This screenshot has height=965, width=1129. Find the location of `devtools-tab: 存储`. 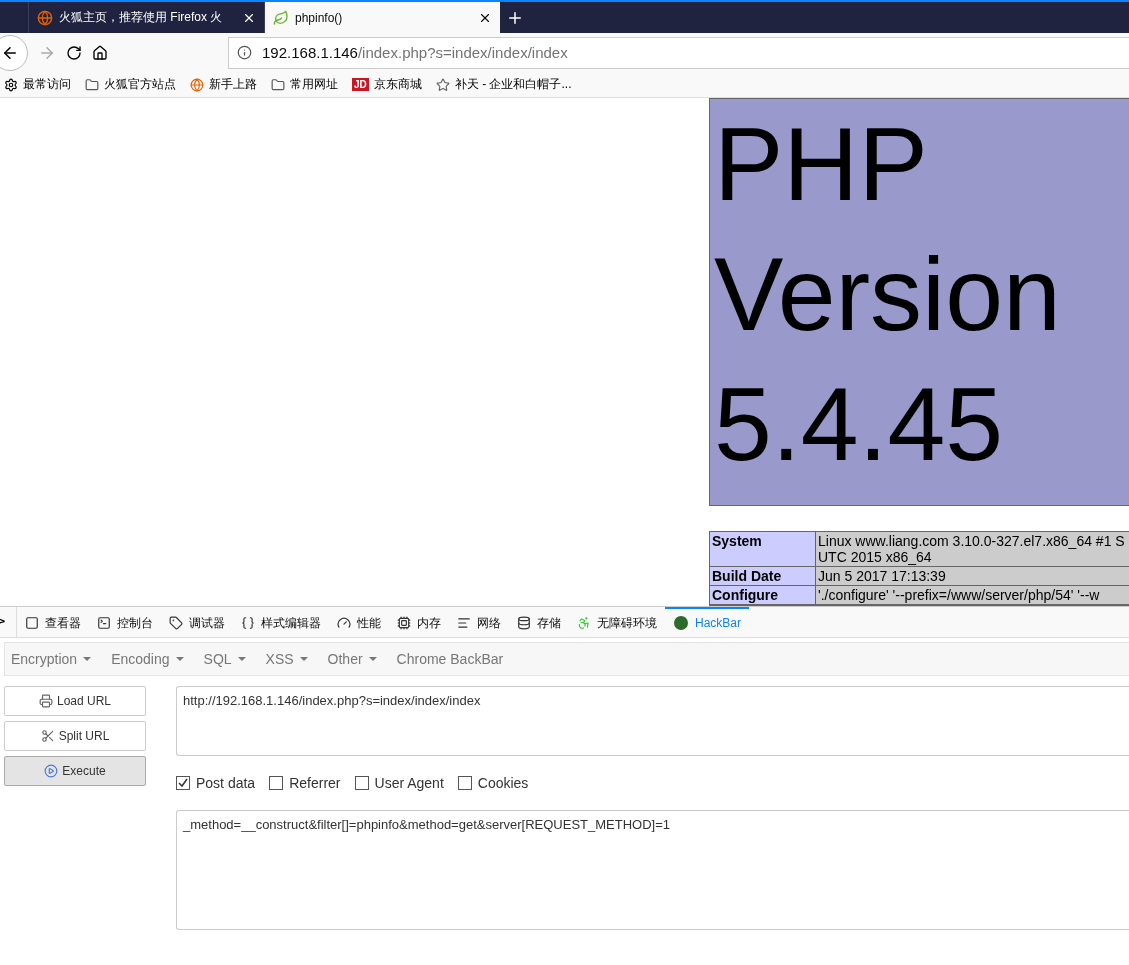

devtools-tab: 存储 is located at coordinates (549, 623).